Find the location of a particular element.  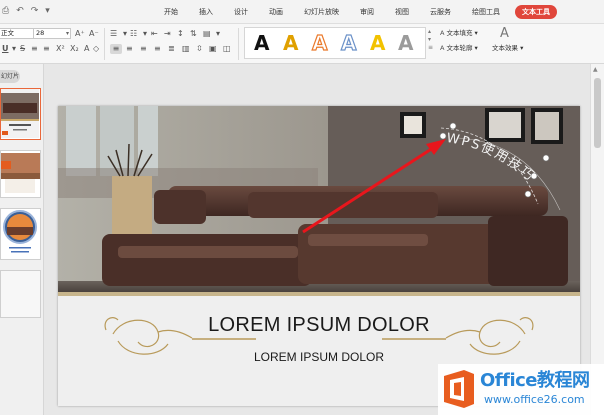

clear-format-icon: ◇ is located at coordinates (96, 49).